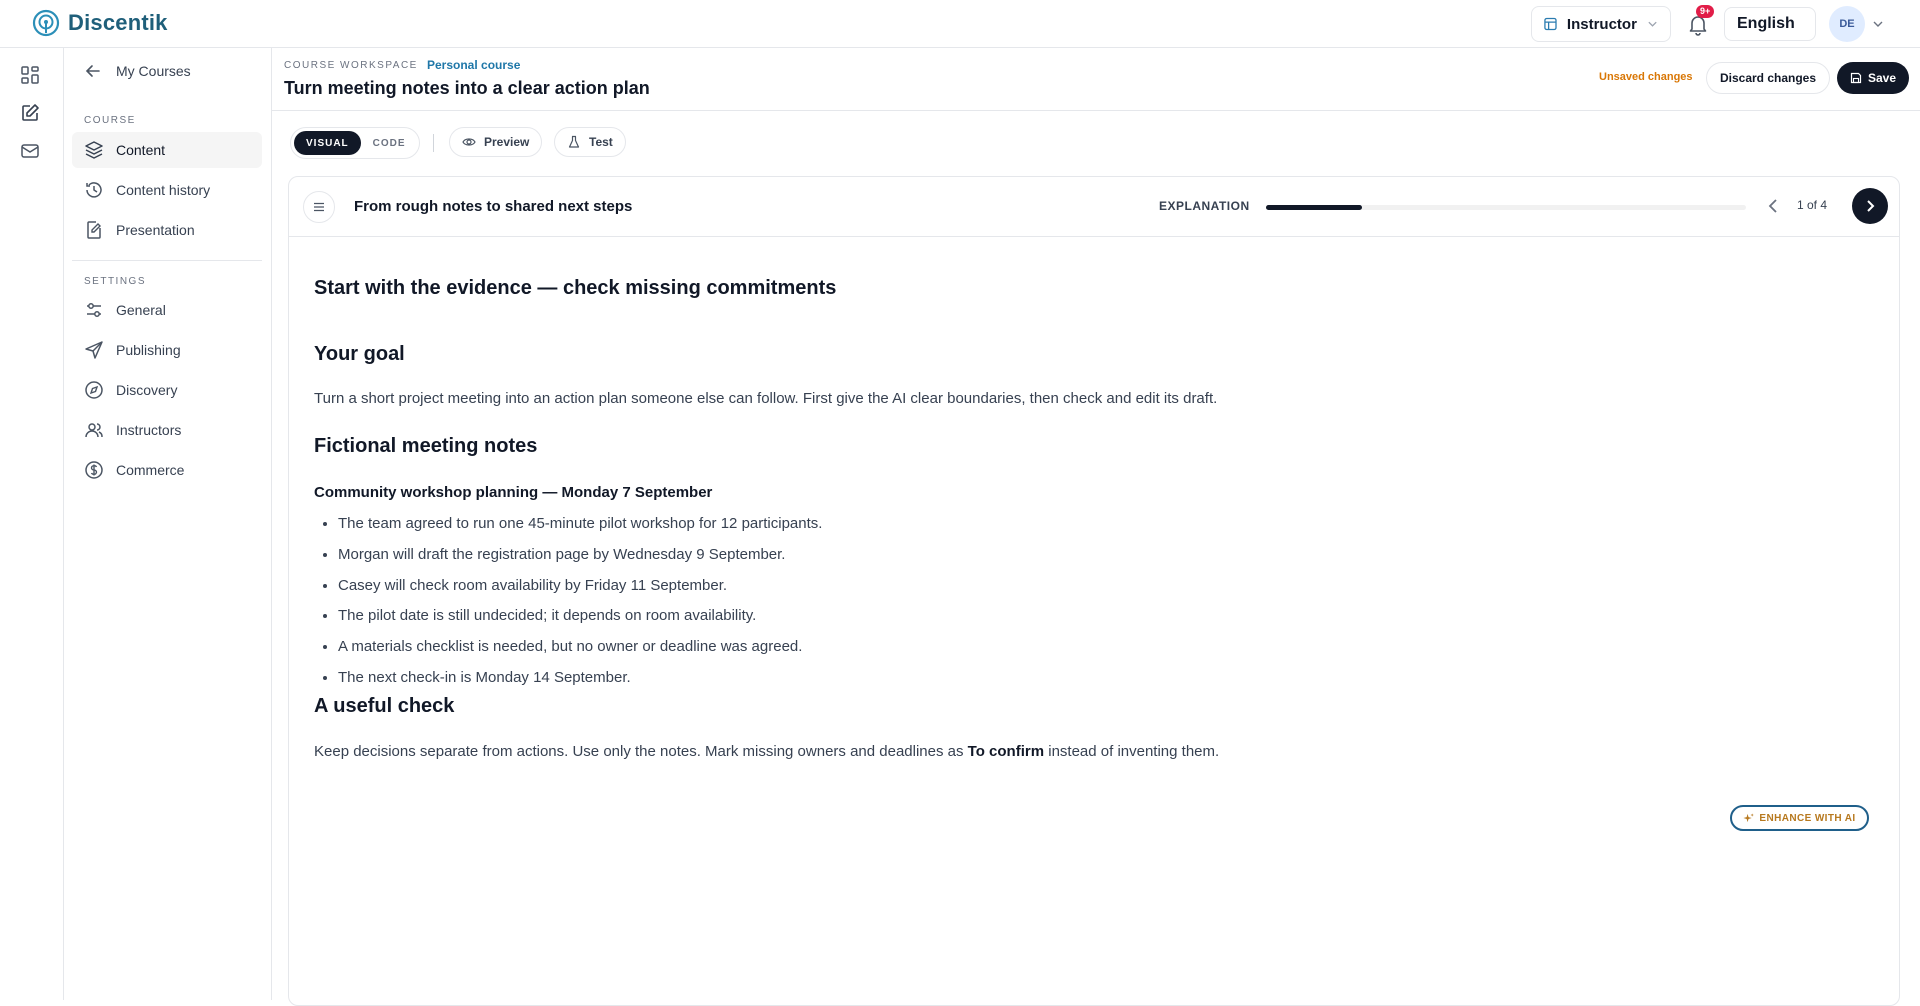 The height and width of the screenshot is (1006, 1920). Describe the element at coordinates (94, 230) in the screenshot. I see `edit-document-icon` at that location.